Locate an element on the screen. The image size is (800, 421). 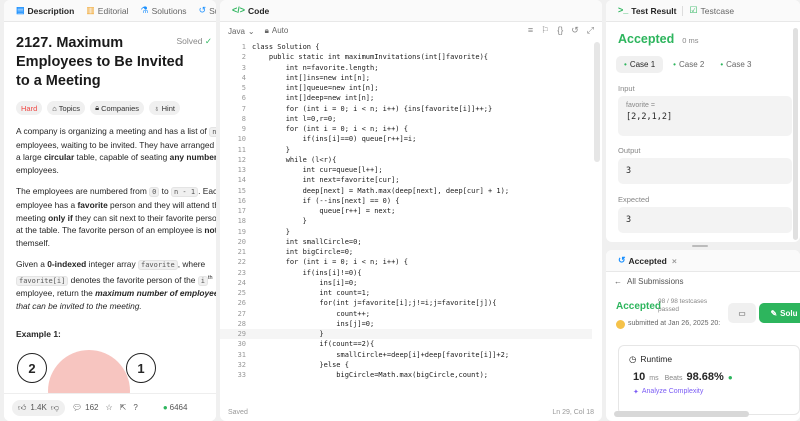
notebook-button: ▭ is located at coordinates (742, 313).